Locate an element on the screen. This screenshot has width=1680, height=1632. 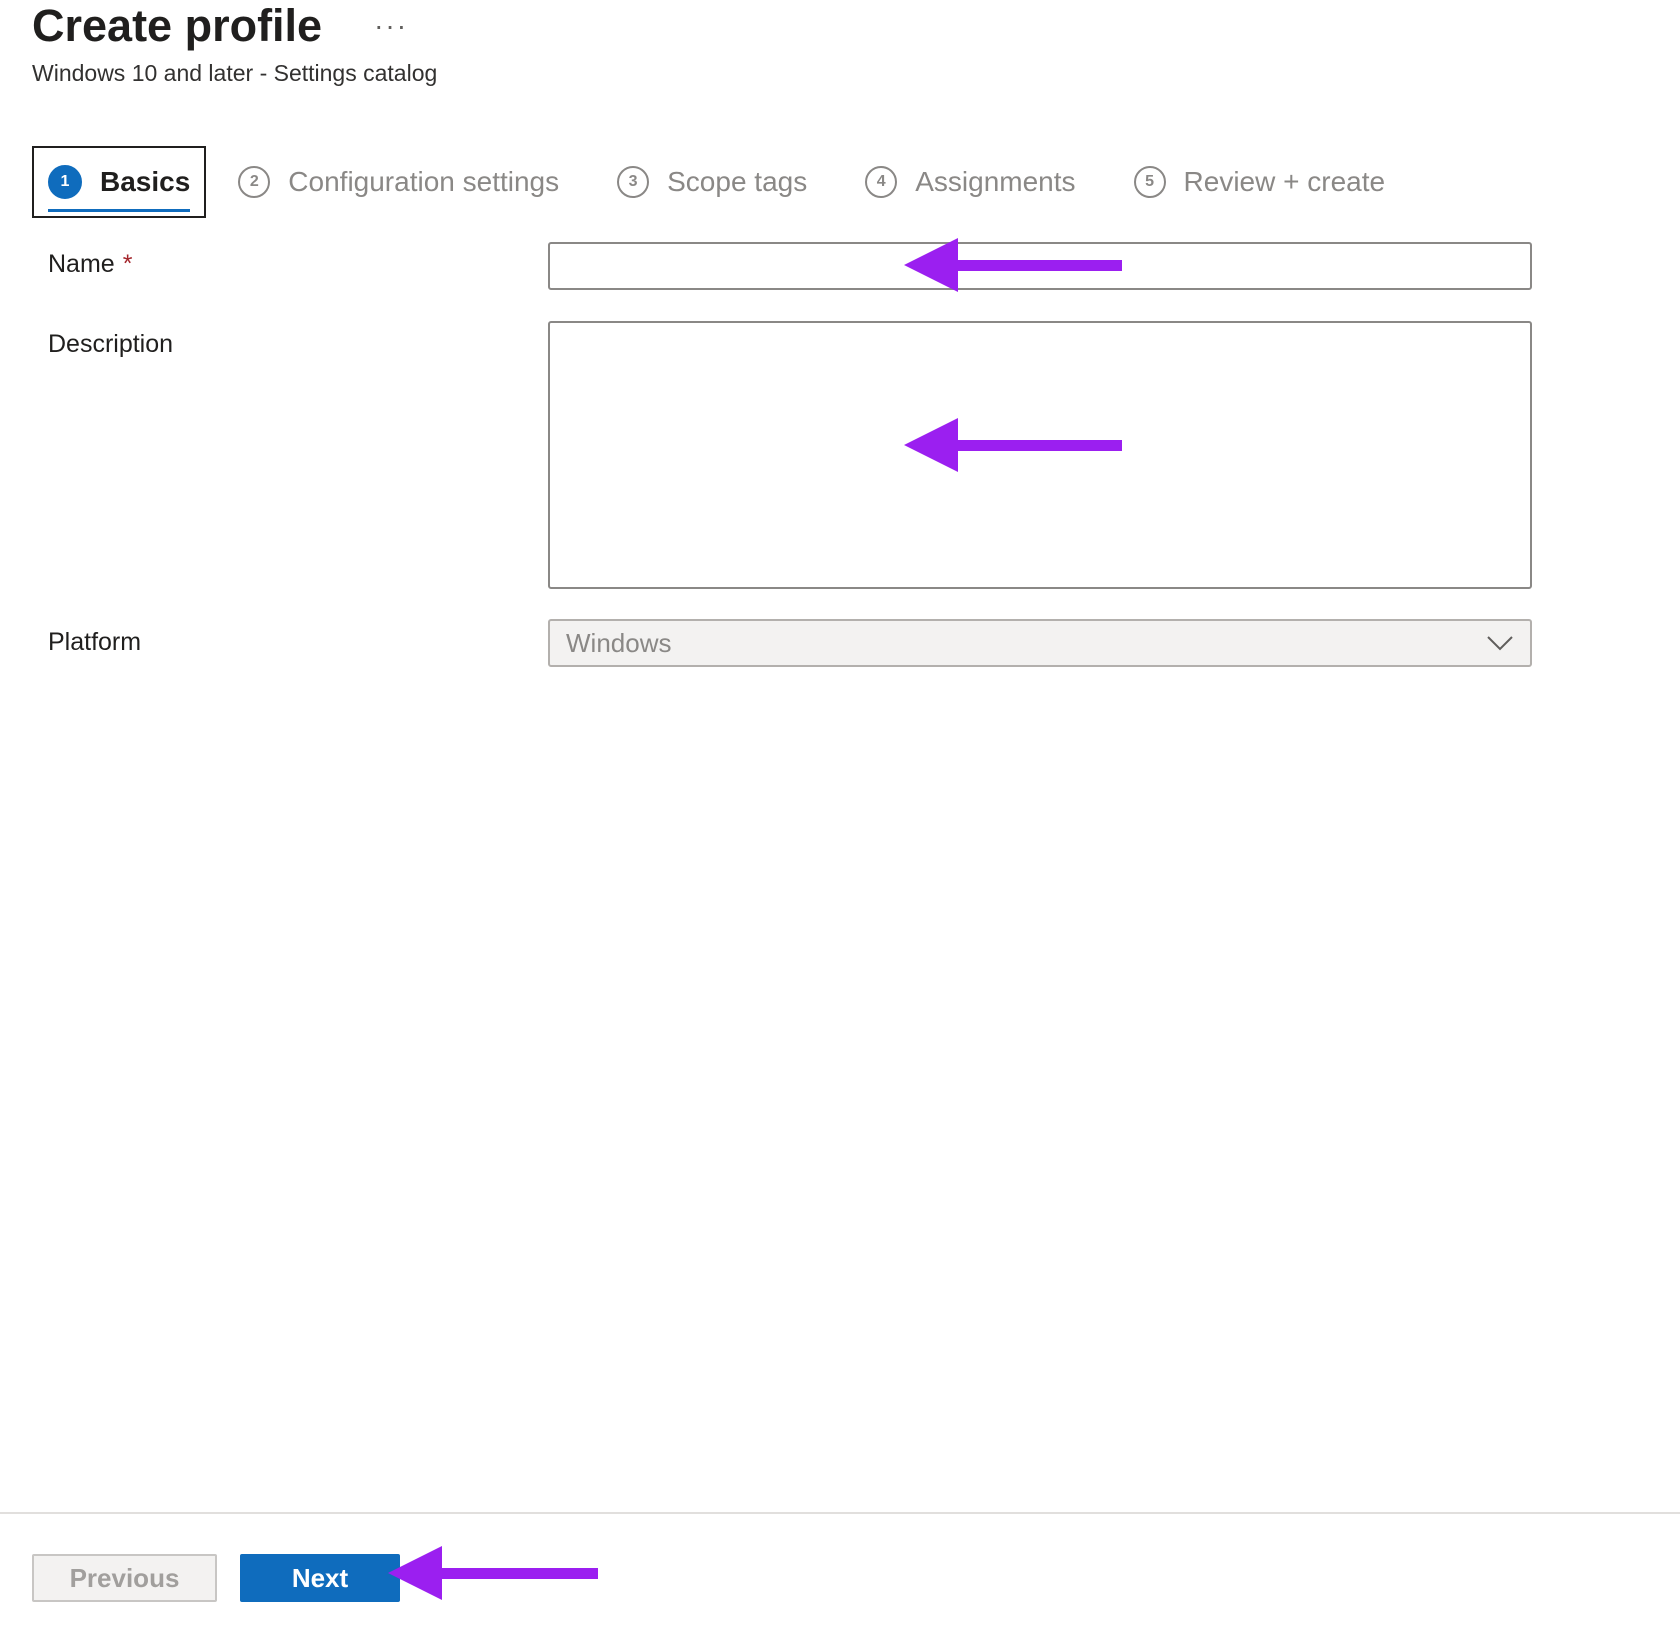
step-basics: 1 Basics is located at coordinates (119, 182).